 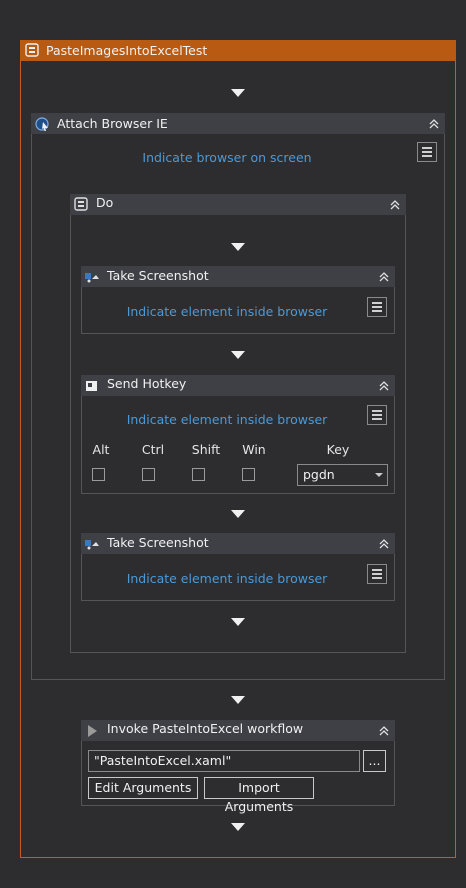 What do you see at coordinates (153, 449) in the screenshot?
I see `ctrl-label: Ctrl` at bounding box center [153, 449].